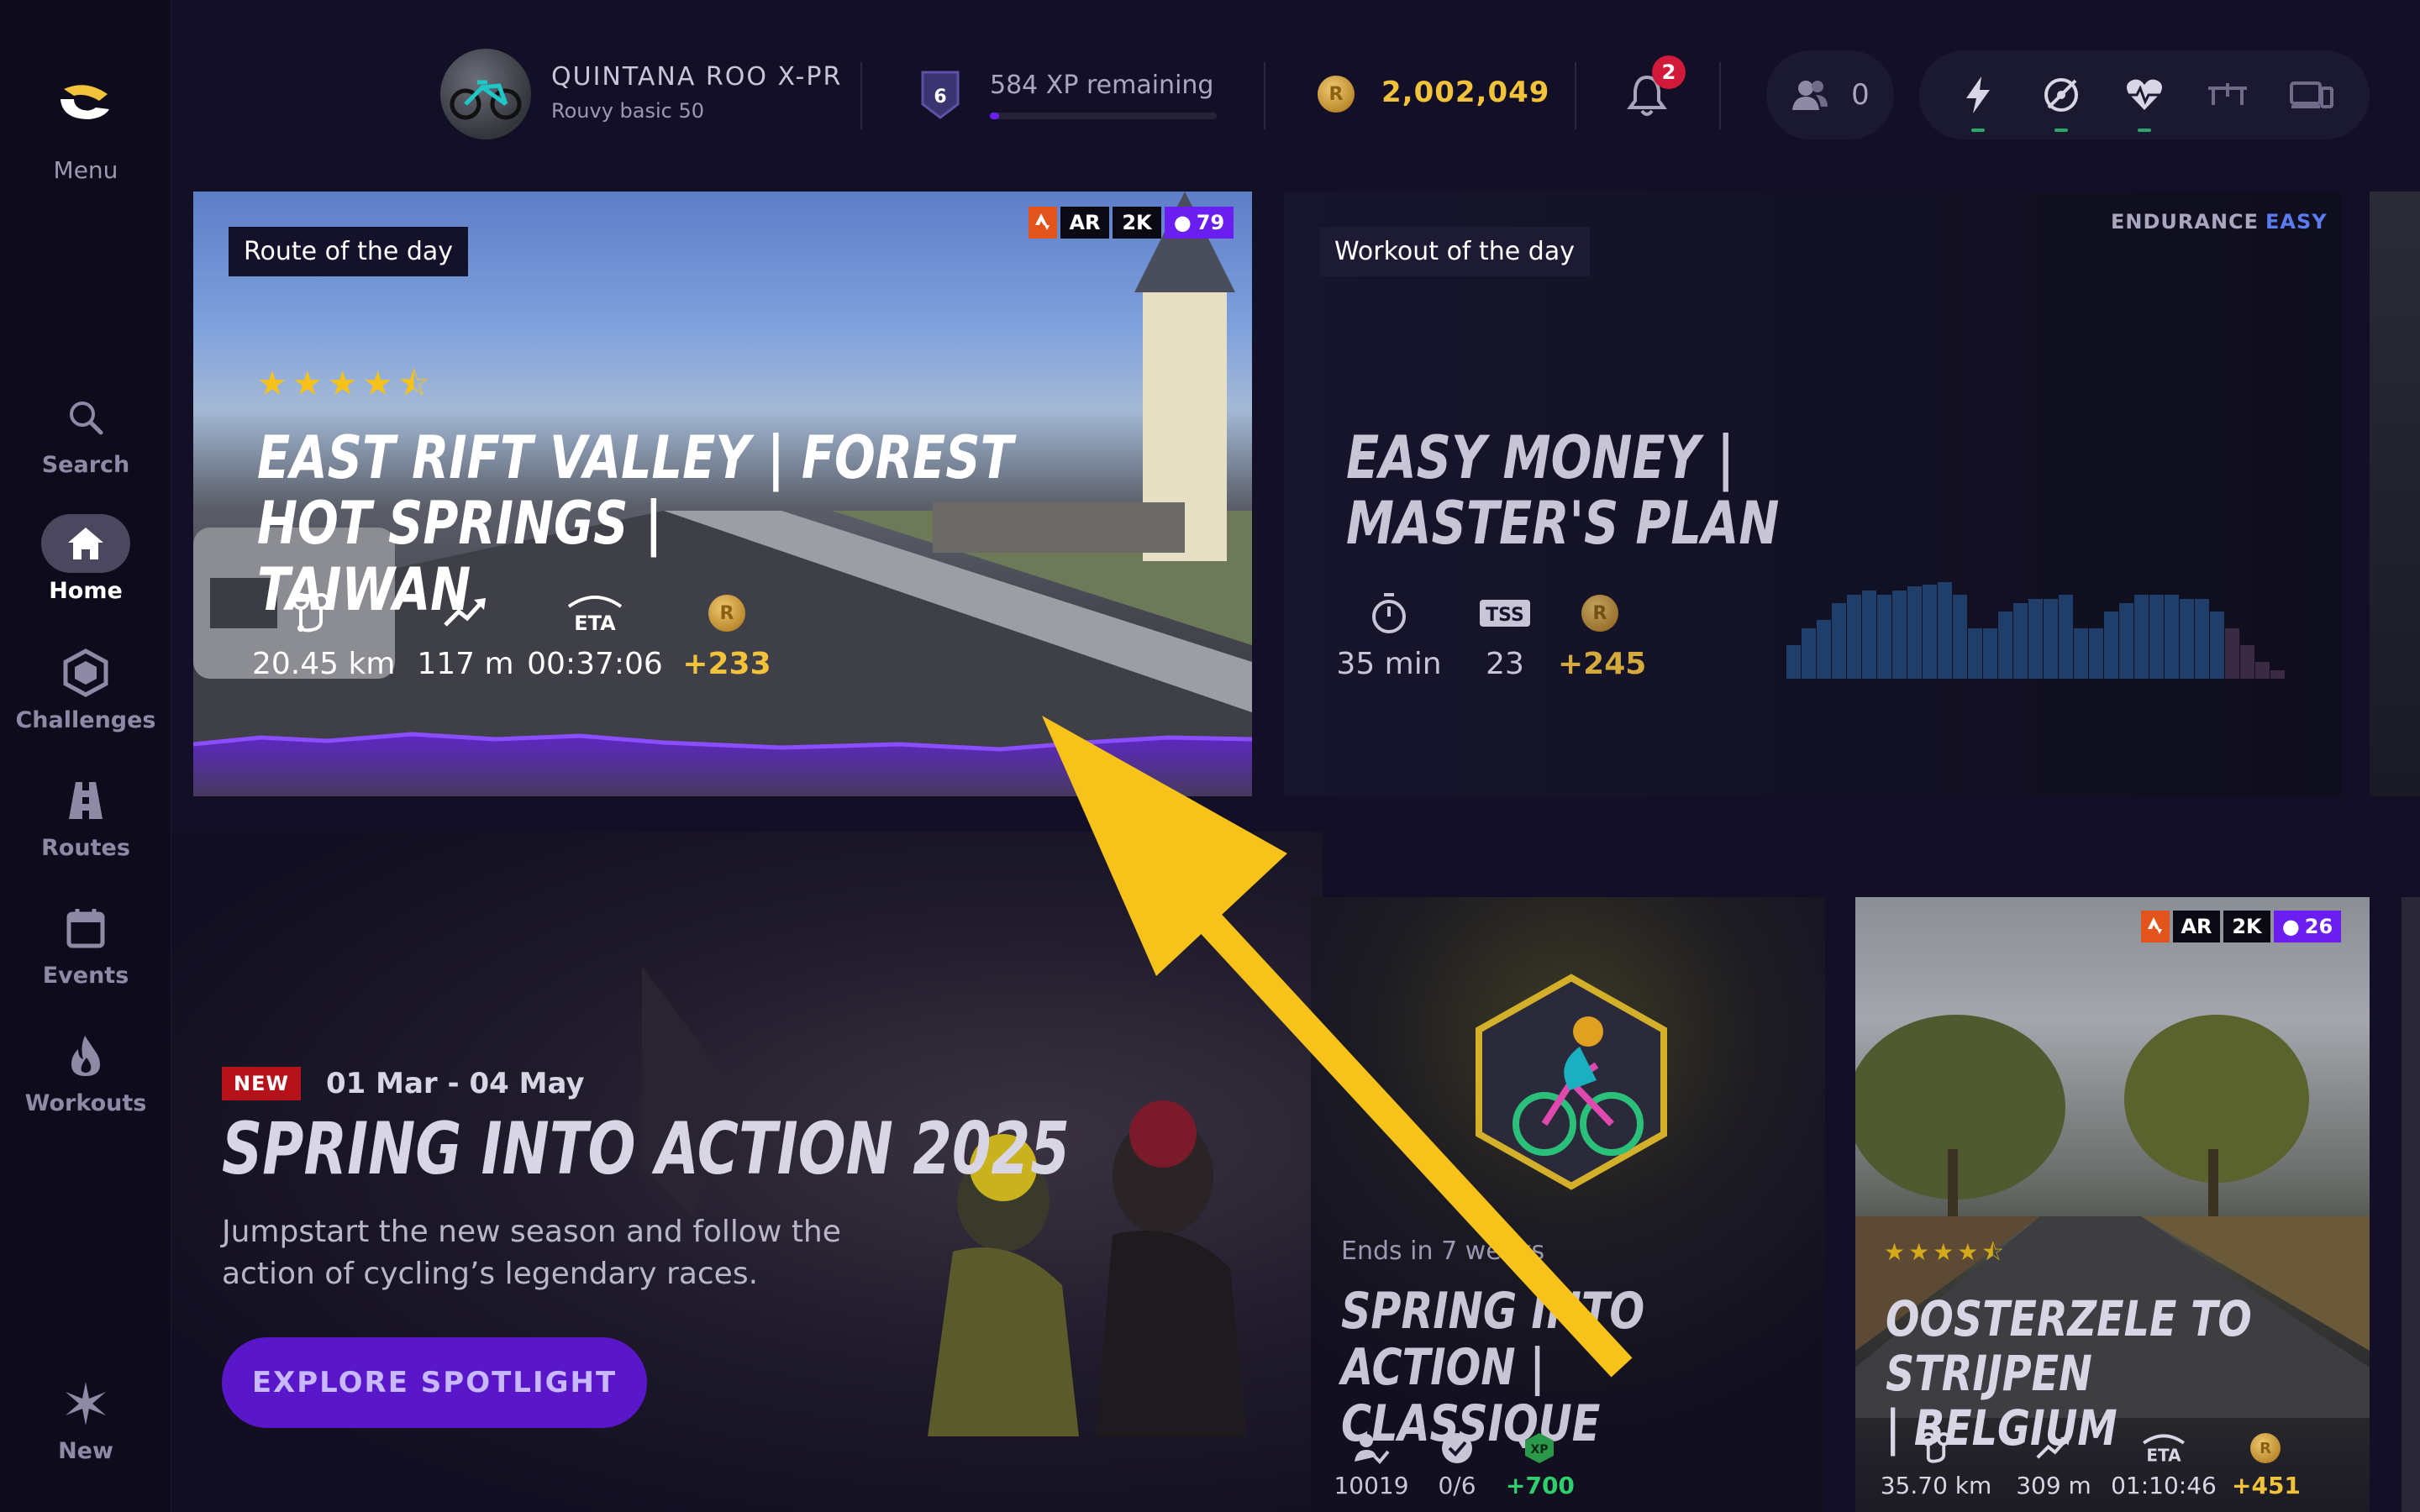  Describe the element at coordinates (435, 1382) in the screenshot. I see `explore-spotlight-button: EXPLORE SPOTLIGHT` at that location.